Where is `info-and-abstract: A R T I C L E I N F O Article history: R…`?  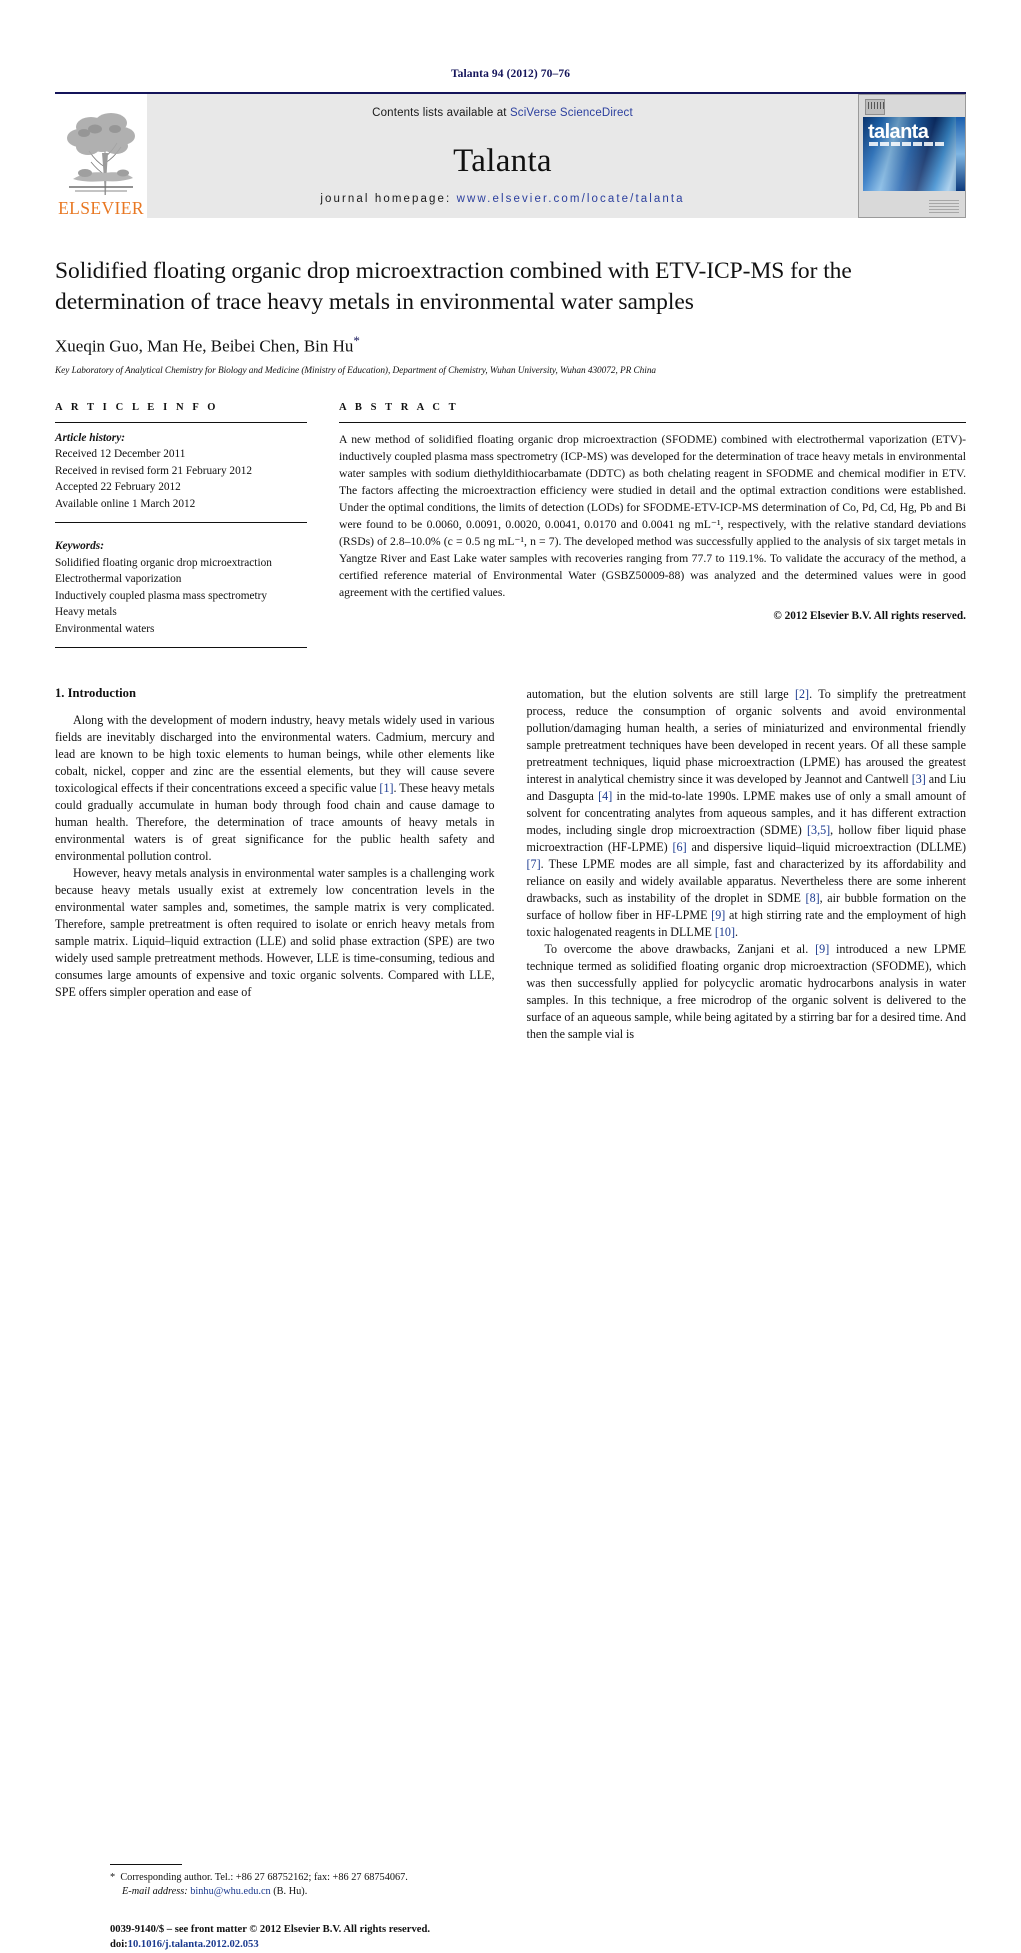 info-and-abstract: A R T I C L E I N F O Article history: R… is located at coordinates (510, 529).